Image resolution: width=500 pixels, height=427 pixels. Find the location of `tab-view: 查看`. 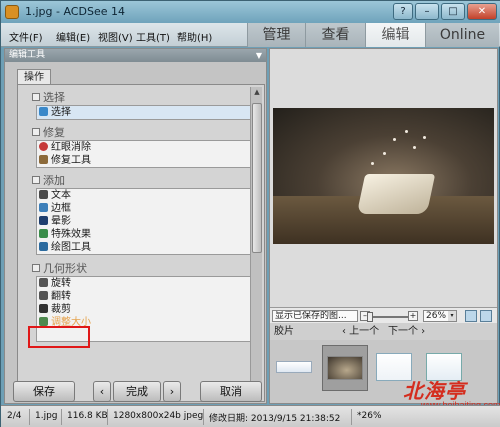

tab-view: 查看 is located at coordinates (335, 35).